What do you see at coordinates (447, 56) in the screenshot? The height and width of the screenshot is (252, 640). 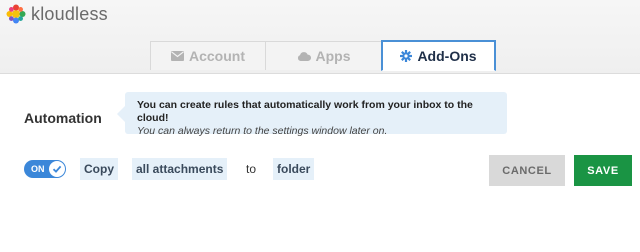 I see `tab-add-ons-label: Add-Ons` at bounding box center [447, 56].